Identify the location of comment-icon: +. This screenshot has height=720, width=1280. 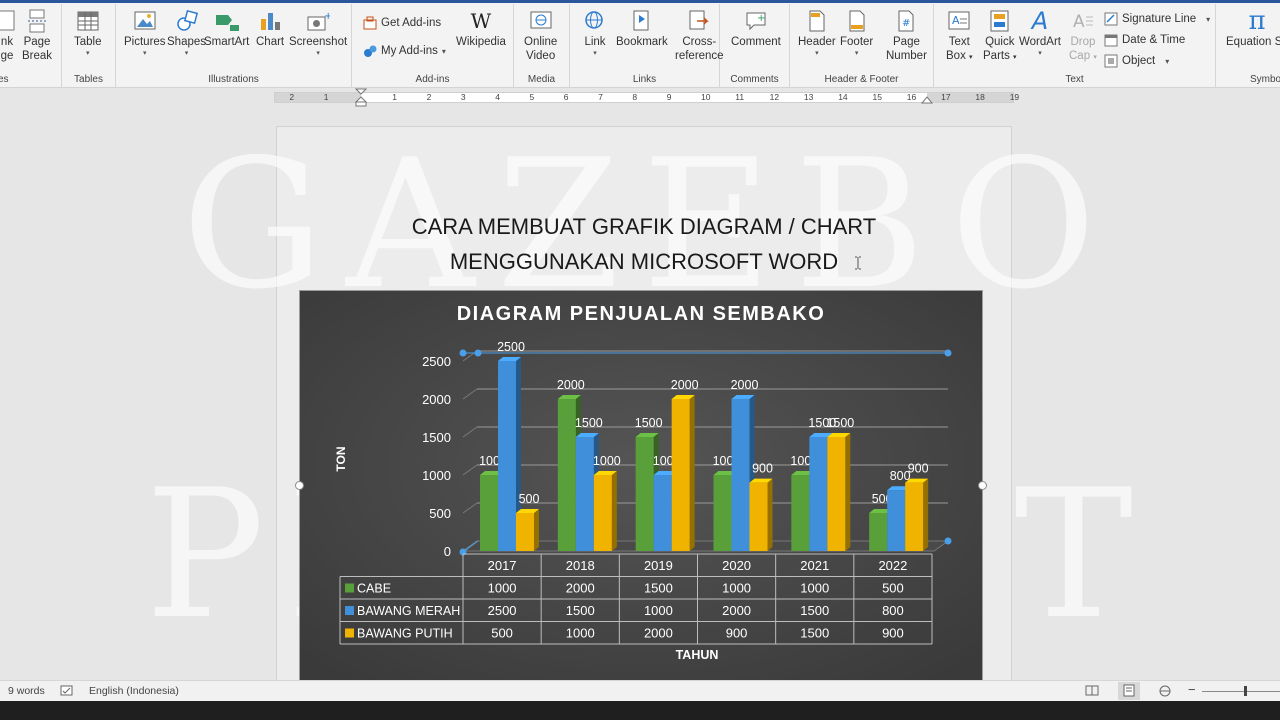
(756, 21).